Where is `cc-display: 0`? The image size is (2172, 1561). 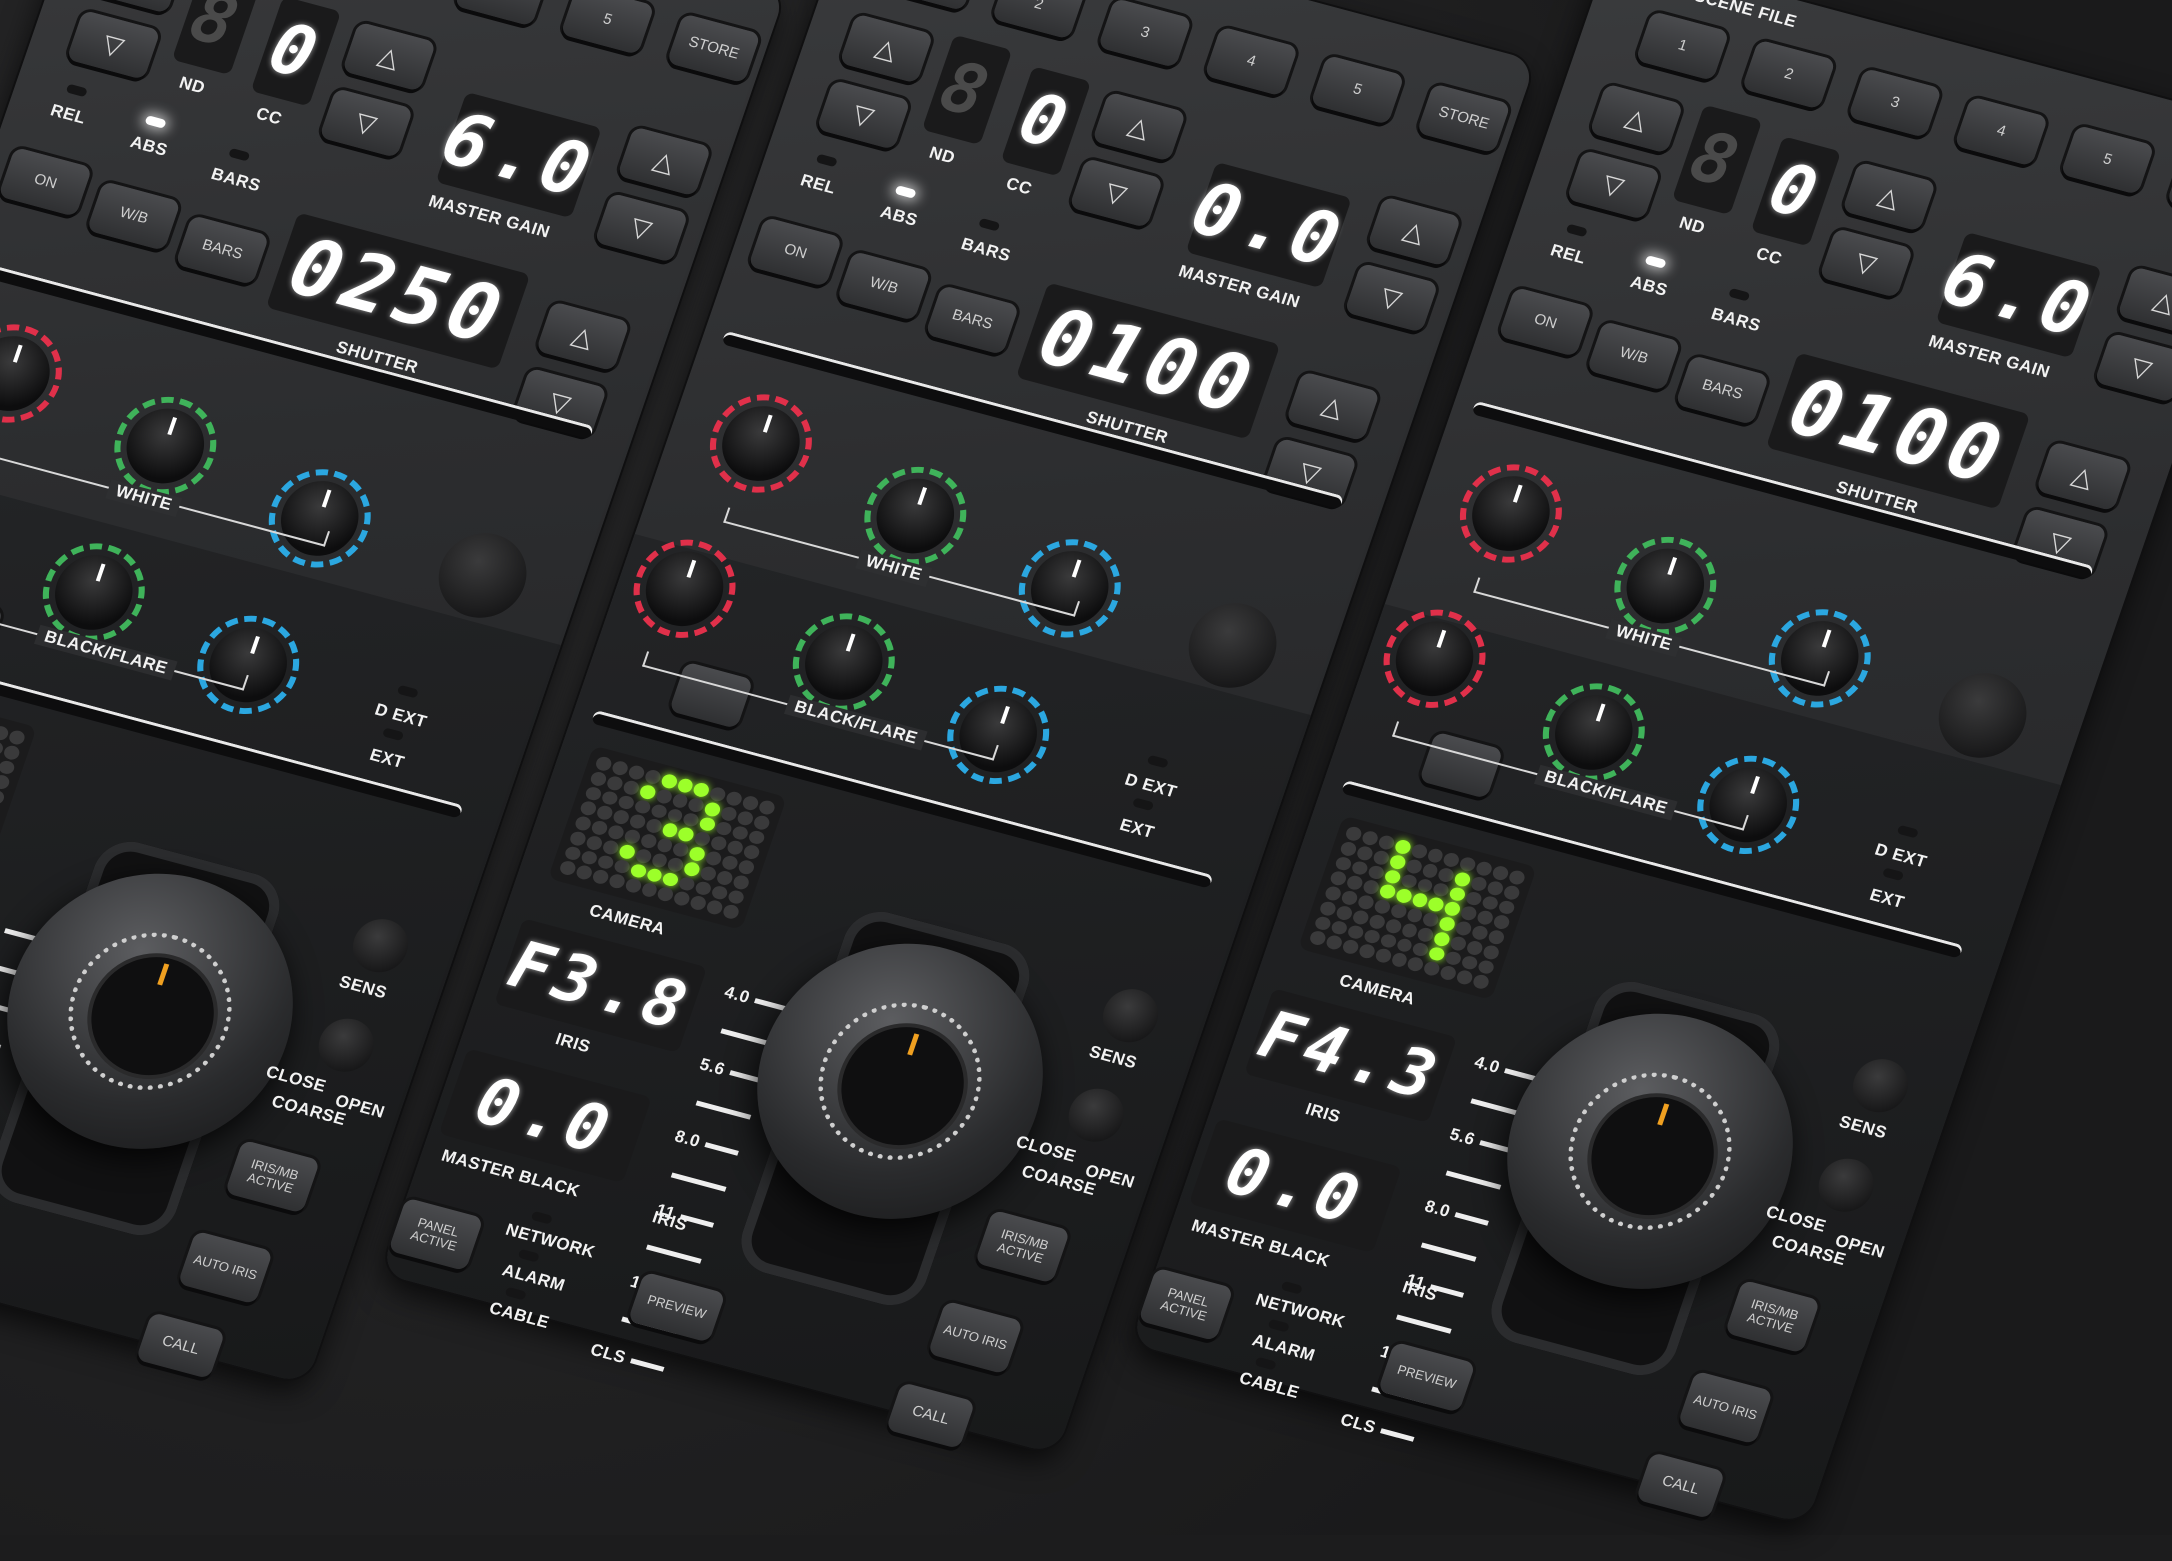 cc-display: 0 is located at coordinates (296, 53).